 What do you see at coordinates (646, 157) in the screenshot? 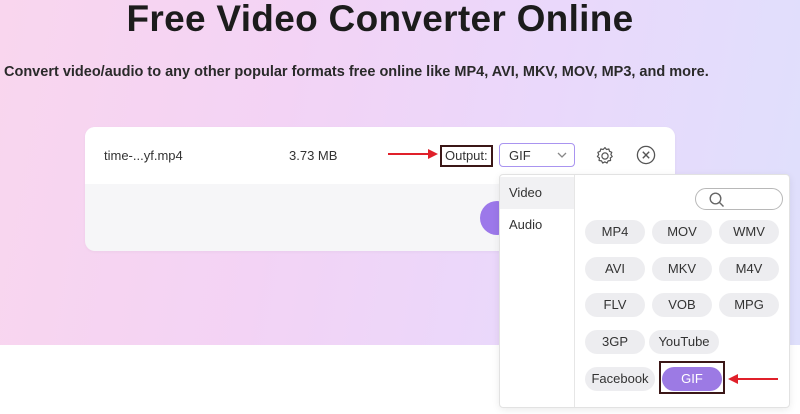
I see `close-circle-icon` at bounding box center [646, 157].